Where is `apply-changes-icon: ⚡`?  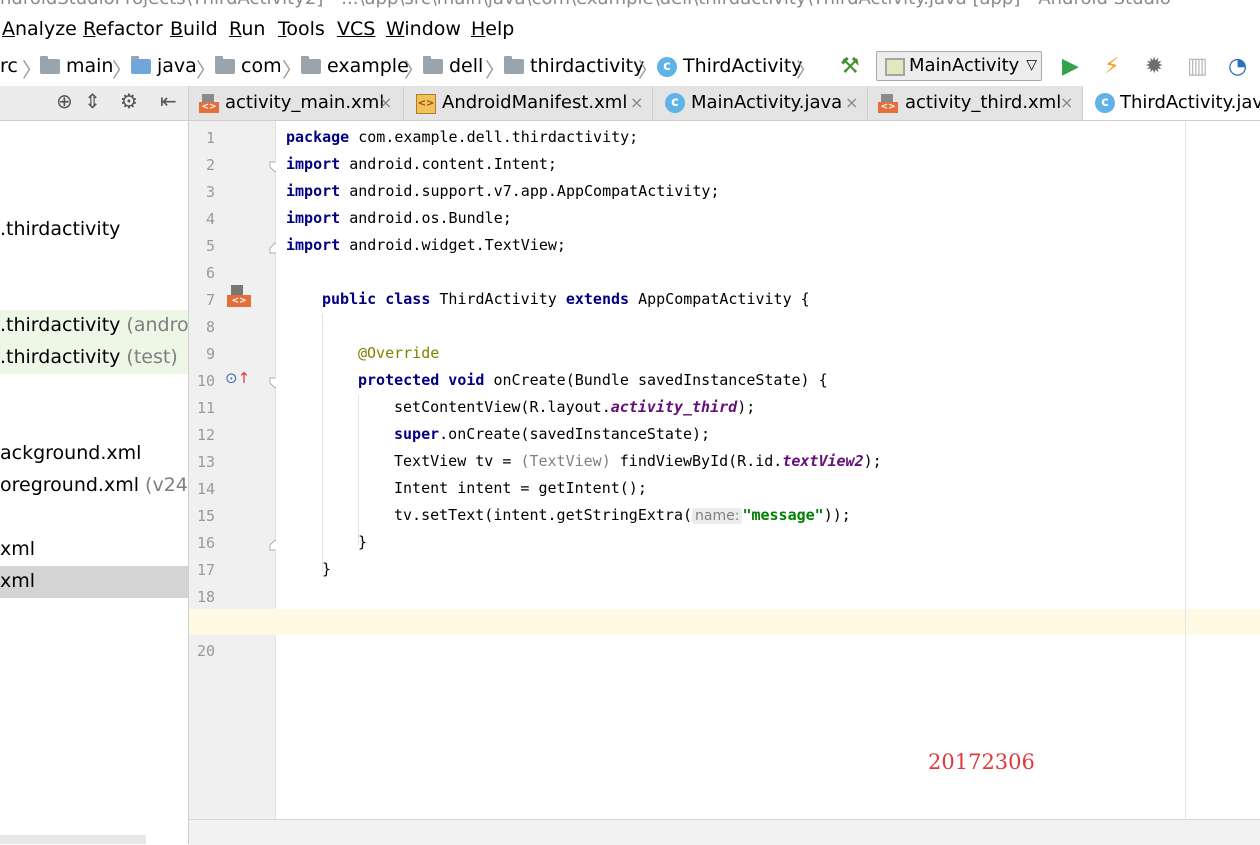 apply-changes-icon: ⚡ is located at coordinates (1111, 66).